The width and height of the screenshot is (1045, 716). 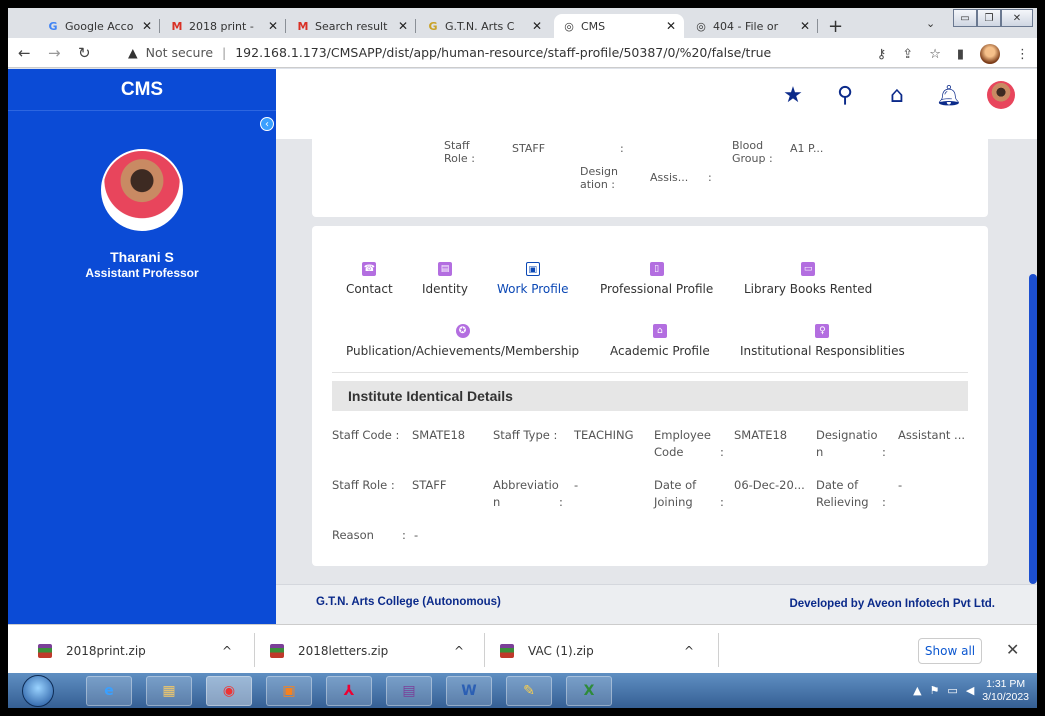 I want to click on system-tray: ▲ ⚑ ▭ ◀ 1:31 PM 3/10/2023, so click(x=952, y=690).